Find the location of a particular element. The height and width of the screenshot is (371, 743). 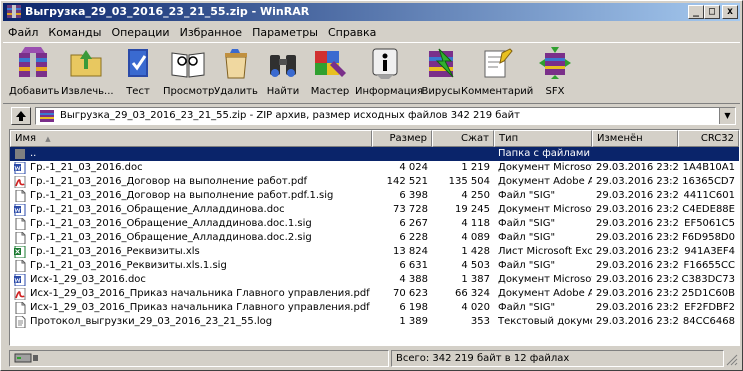

resize-grip-icon is located at coordinates (732, 360).